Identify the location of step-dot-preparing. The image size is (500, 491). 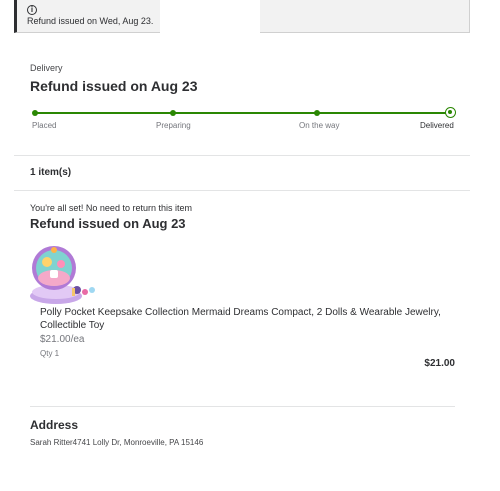
(173, 113).